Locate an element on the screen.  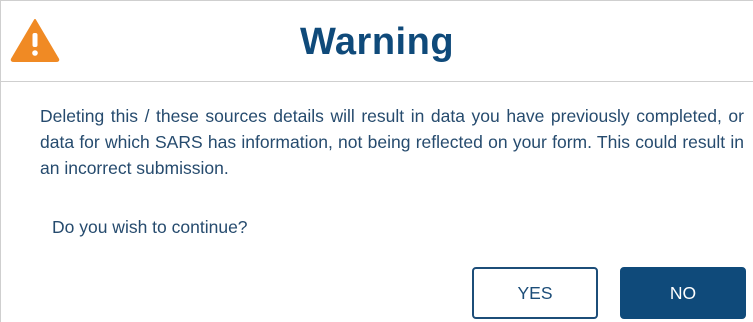
no-button: NO is located at coordinates (683, 293).